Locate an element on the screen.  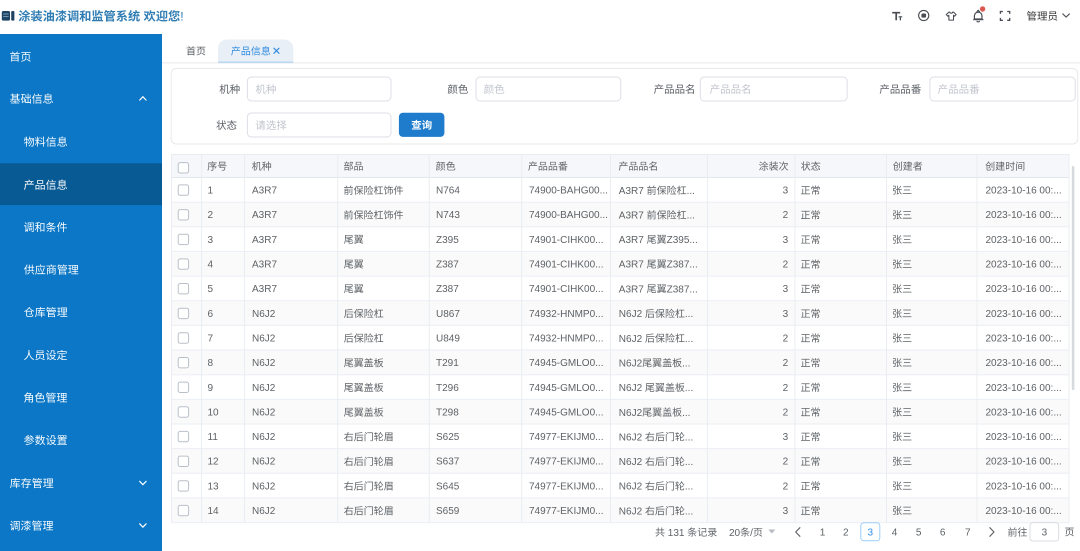
svg-text: 4 is located at coordinates (211, 265).